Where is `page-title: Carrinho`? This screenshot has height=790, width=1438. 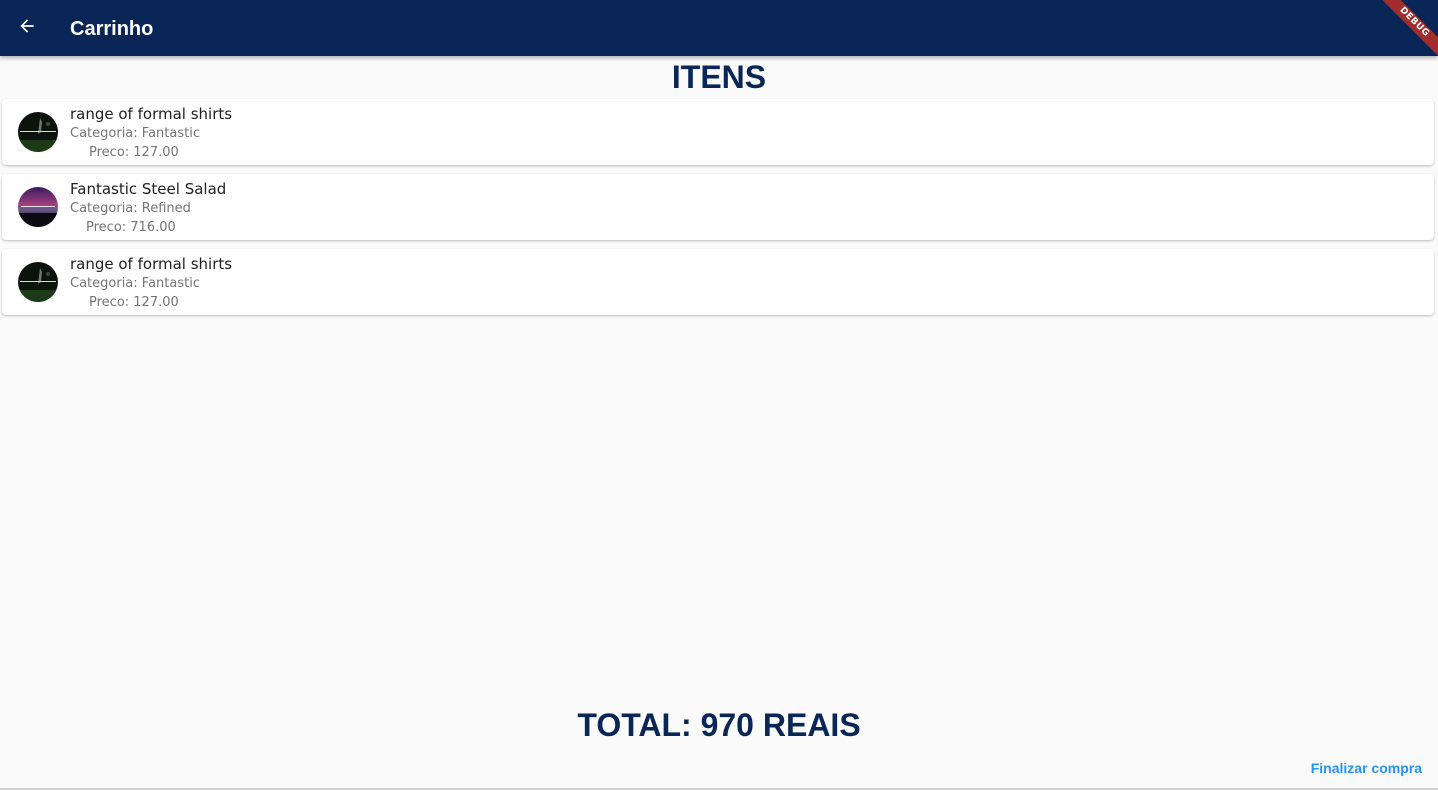
page-title: Carrinho is located at coordinates (112, 29).